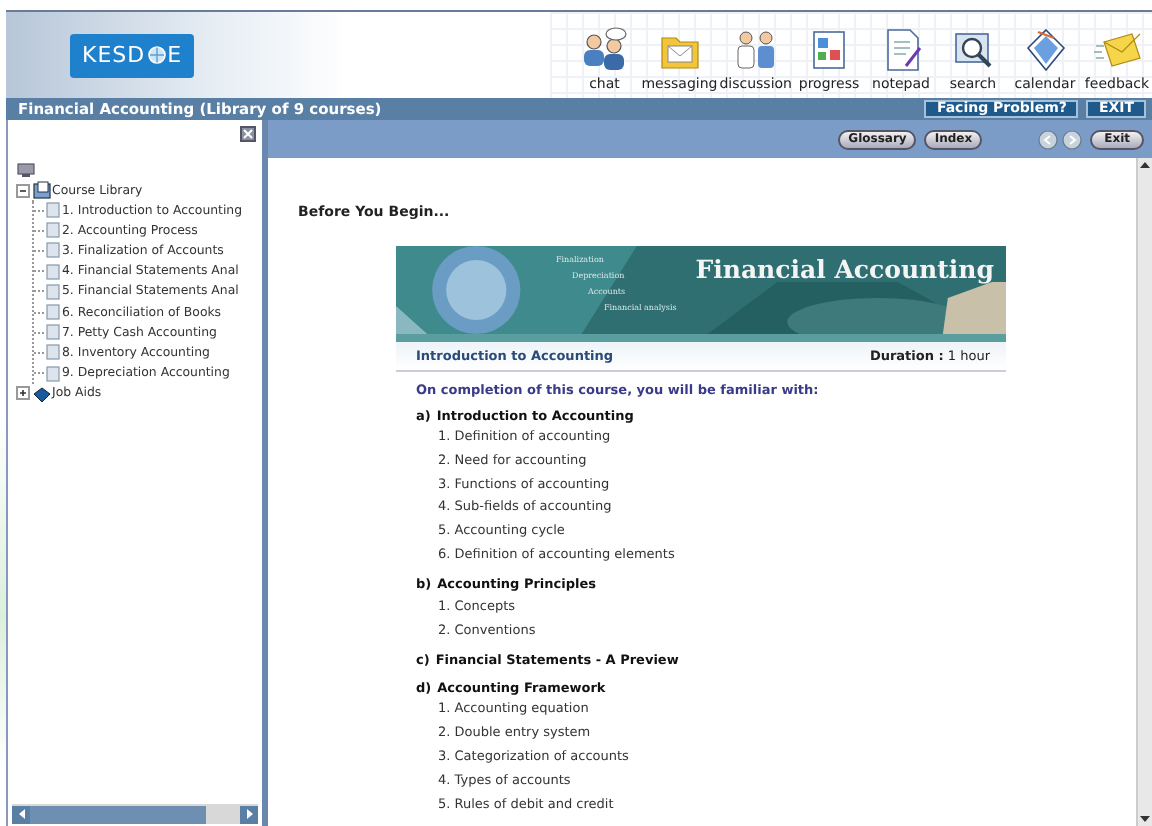 This screenshot has height=826, width=1152. I want to click on up-arrow-icon, so click(1145, 164).